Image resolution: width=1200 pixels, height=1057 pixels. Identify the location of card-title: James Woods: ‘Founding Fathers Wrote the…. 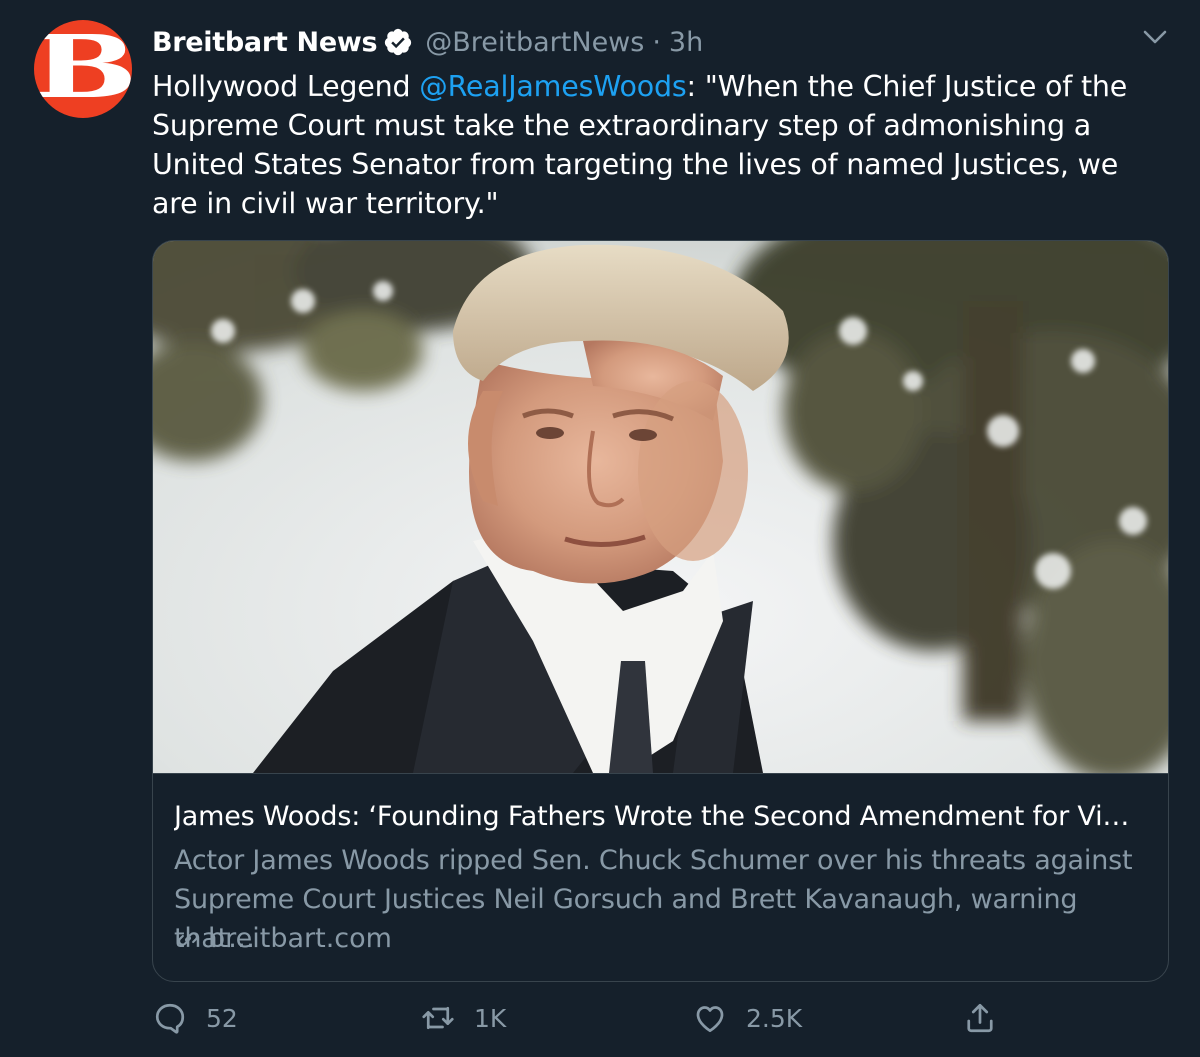
(652, 816).